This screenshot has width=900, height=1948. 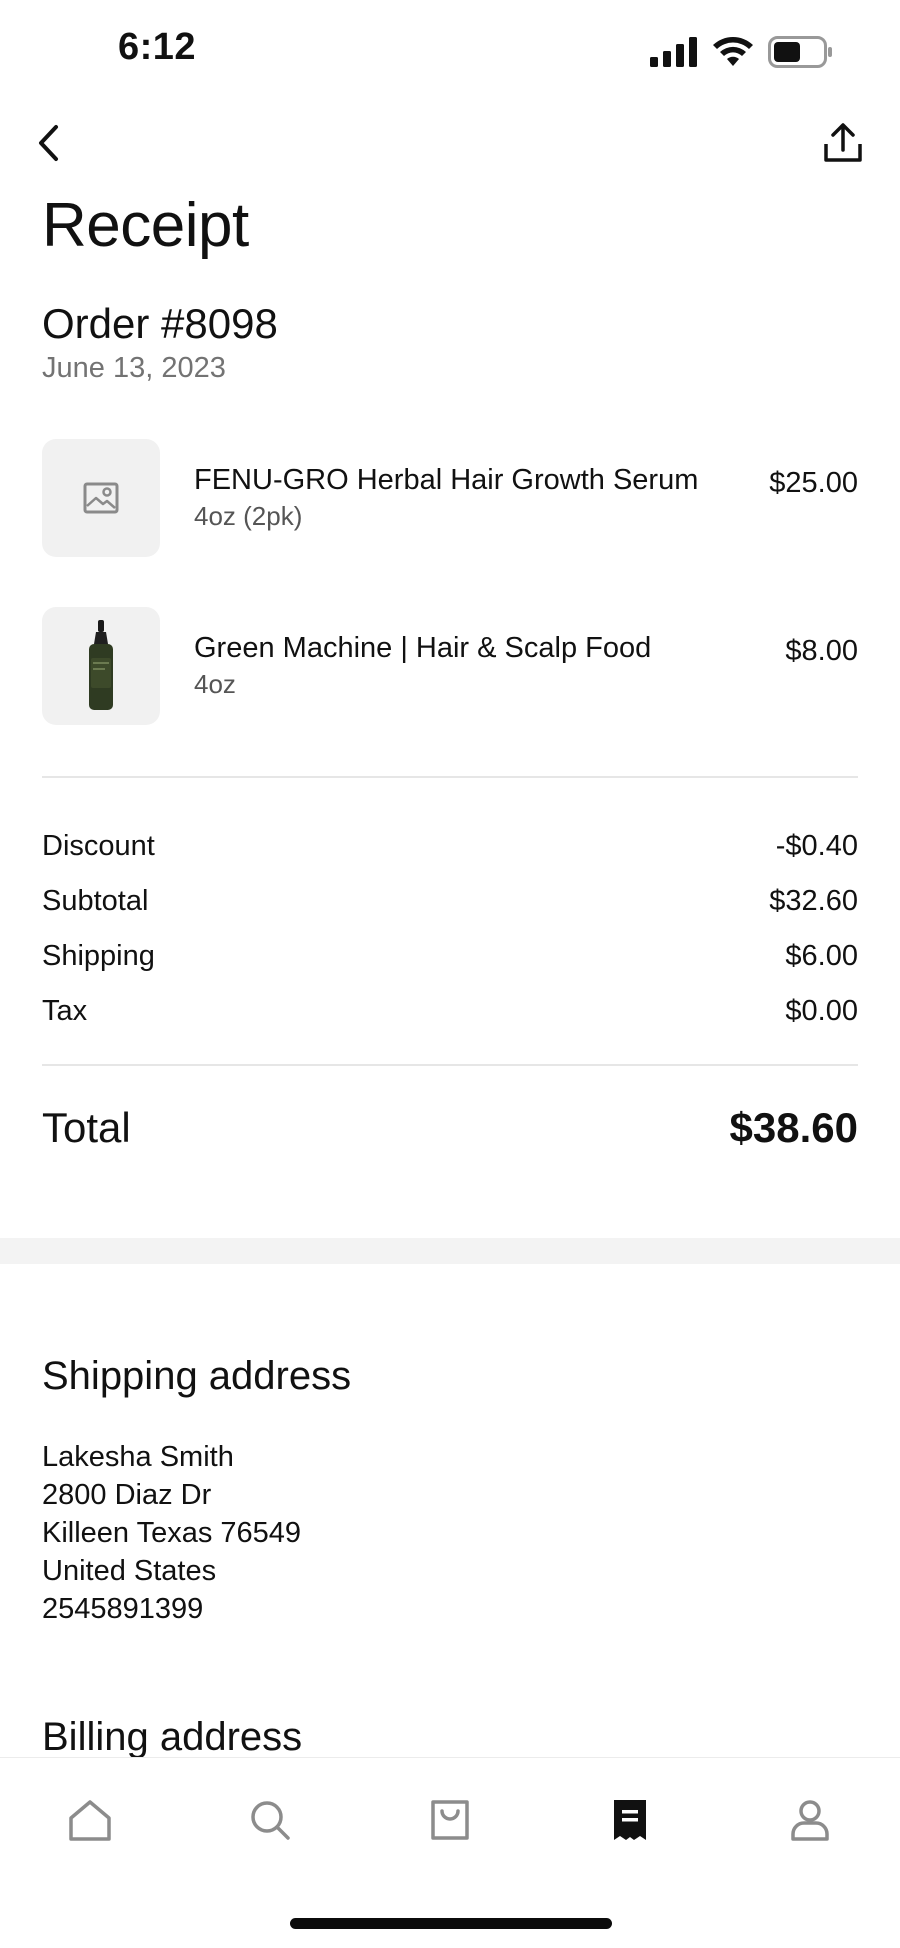 I want to click on receipt-icon, so click(x=630, y=1820).